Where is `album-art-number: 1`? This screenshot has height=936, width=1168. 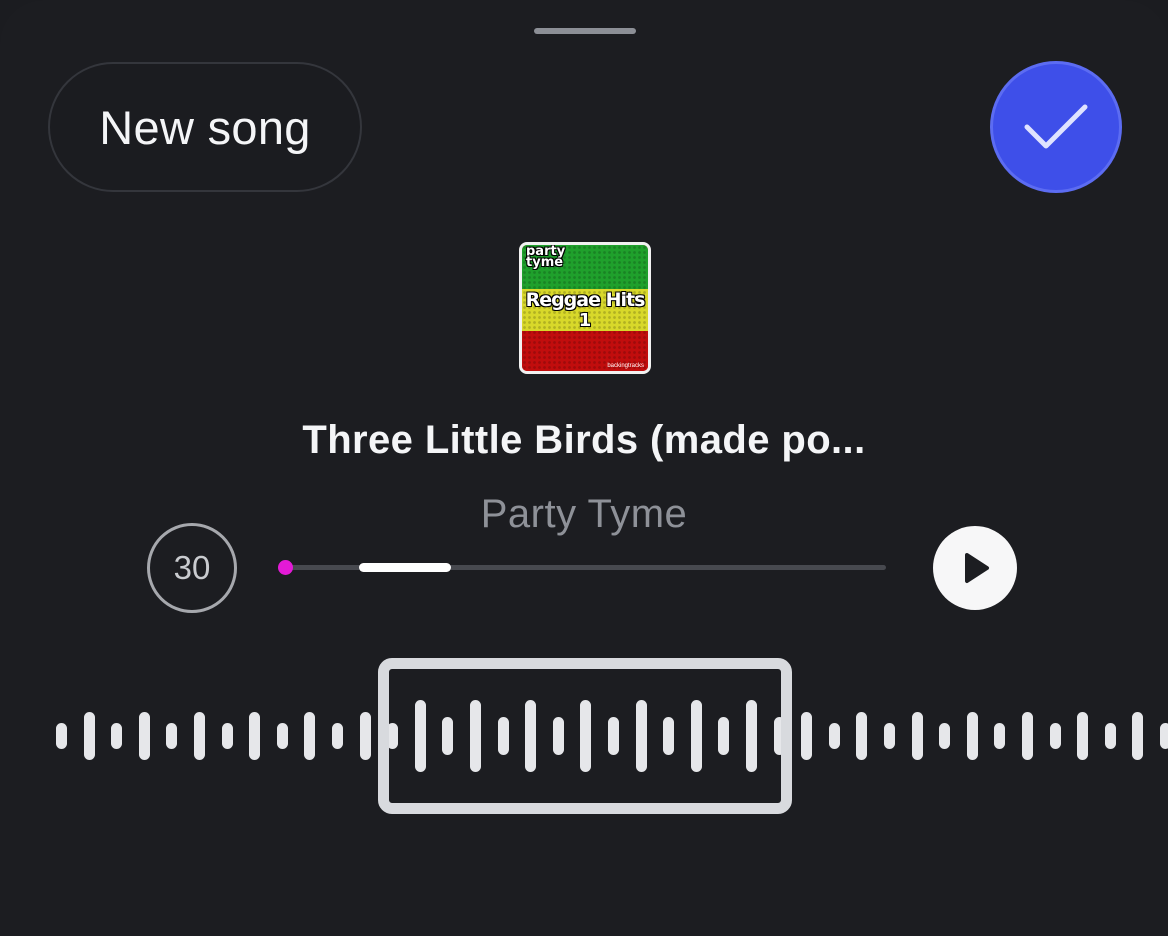
album-art-number: 1 is located at coordinates (585, 320).